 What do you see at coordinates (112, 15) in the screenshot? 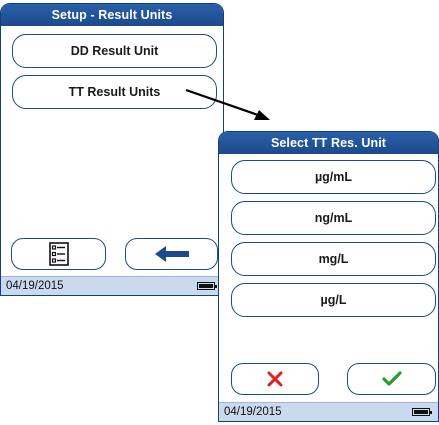
I see `screen-title: Setup - Result Units` at bounding box center [112, 15].